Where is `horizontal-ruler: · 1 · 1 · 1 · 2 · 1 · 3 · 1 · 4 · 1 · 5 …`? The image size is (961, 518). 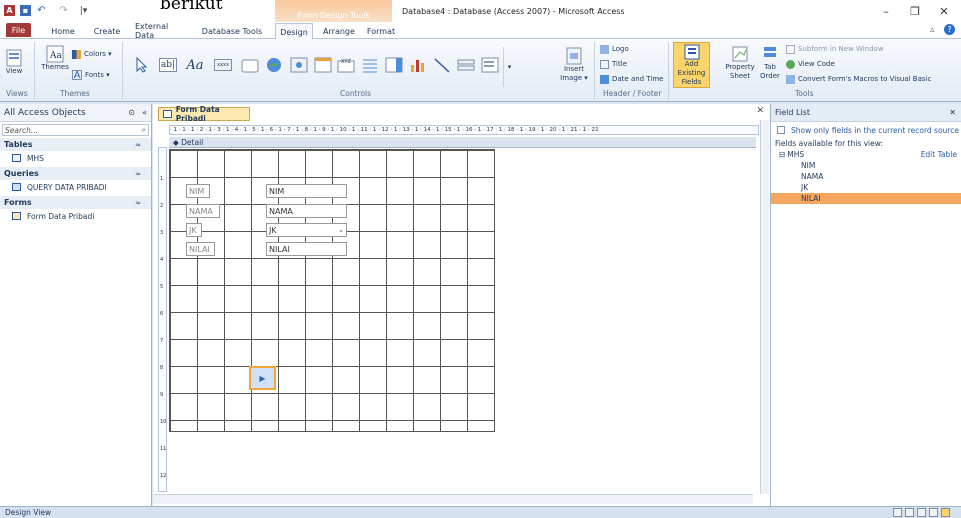
horizontal-ruler: · 1 · 1 · 1 · 2 · 1 · 3 · 1 · 4 · 1 · 5 … is located at coordinates (464, 130).